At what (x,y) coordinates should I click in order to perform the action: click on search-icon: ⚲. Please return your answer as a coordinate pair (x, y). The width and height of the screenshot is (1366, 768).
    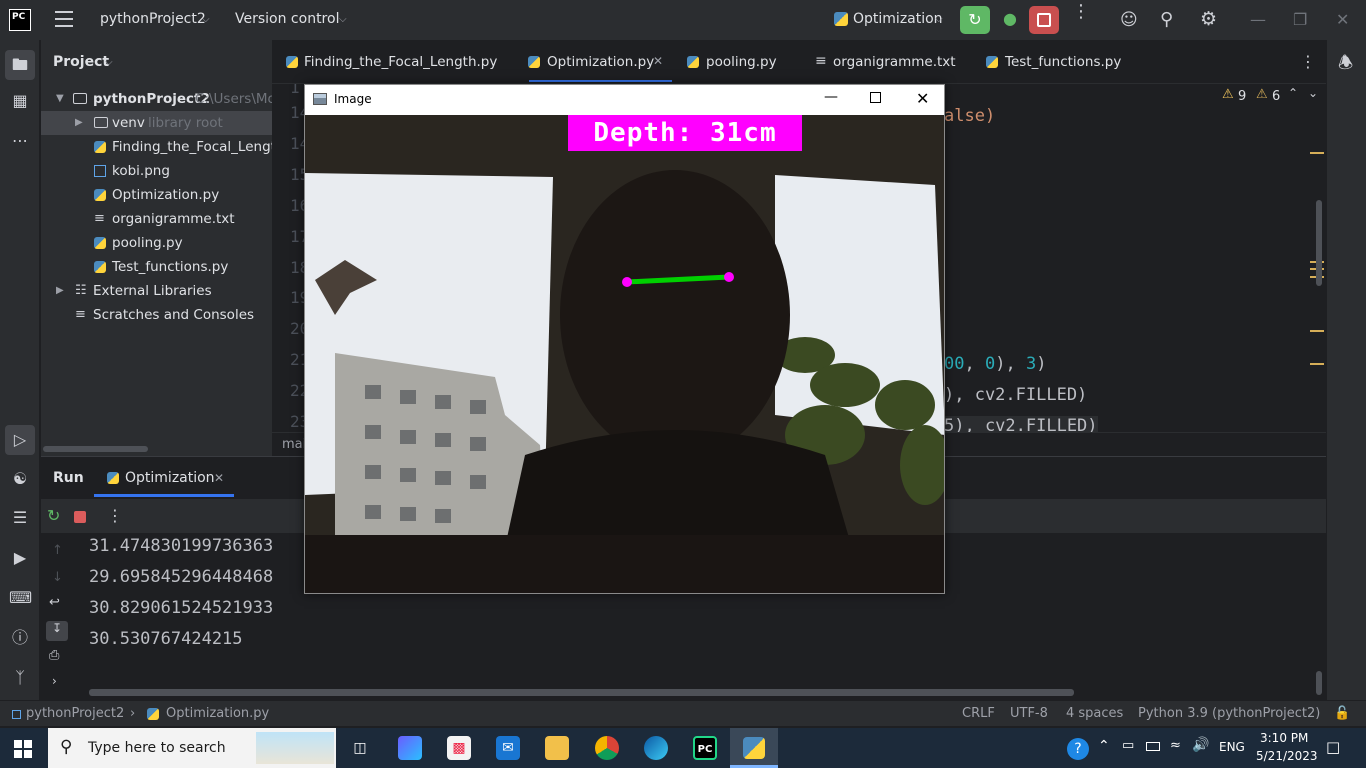
    Looking at the image, I should click on (1166, 19).